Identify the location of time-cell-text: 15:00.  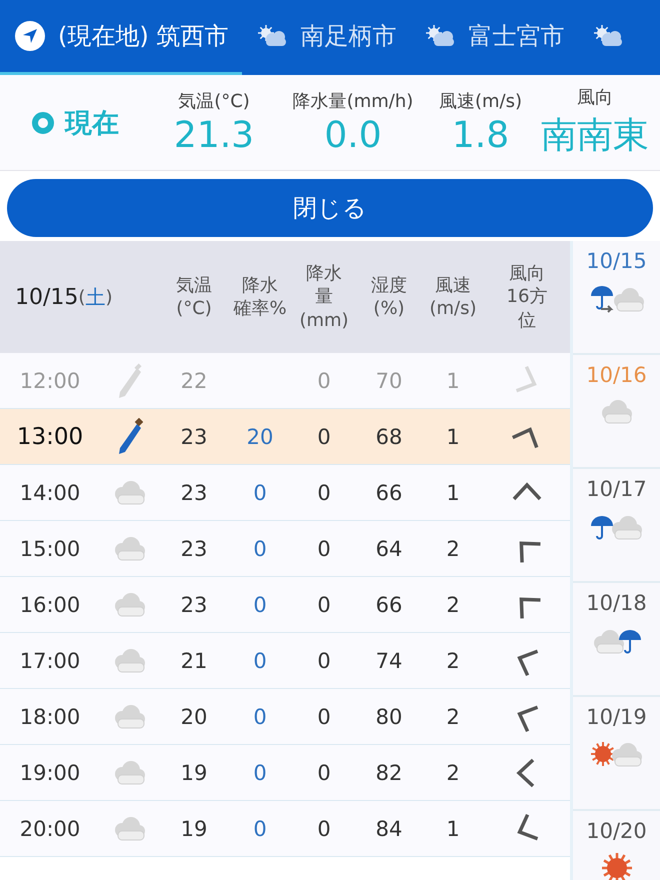
(50, 548).